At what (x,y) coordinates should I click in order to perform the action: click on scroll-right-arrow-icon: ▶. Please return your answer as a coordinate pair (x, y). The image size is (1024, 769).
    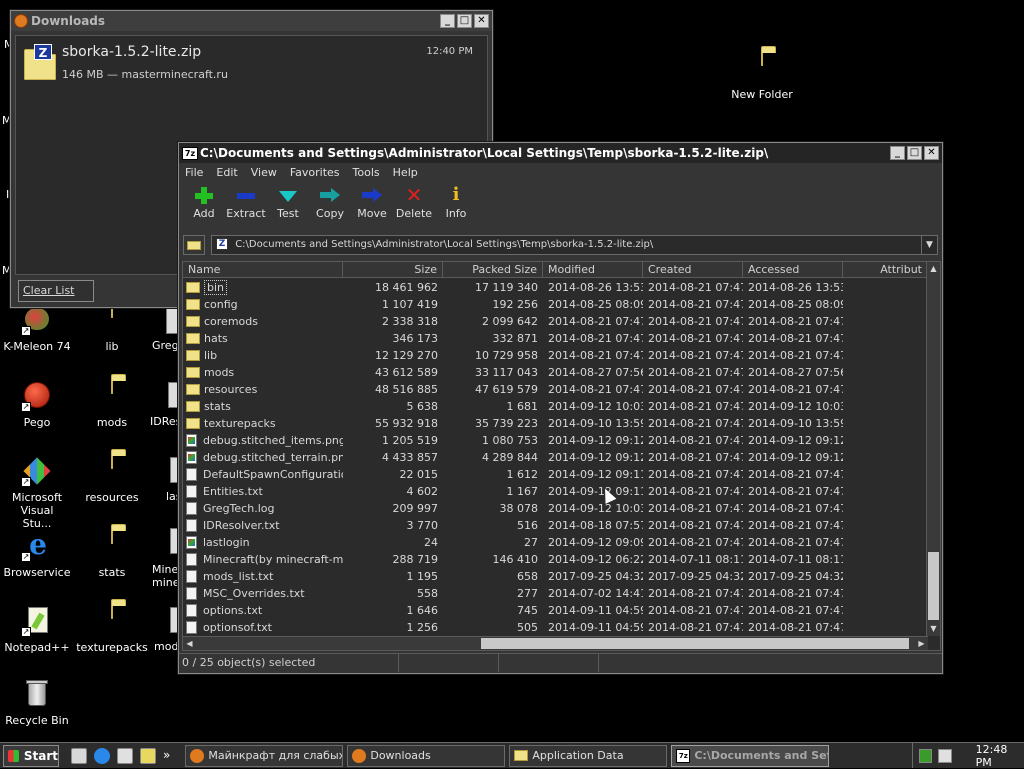
    Looking at the image, I should click on (921, 643).